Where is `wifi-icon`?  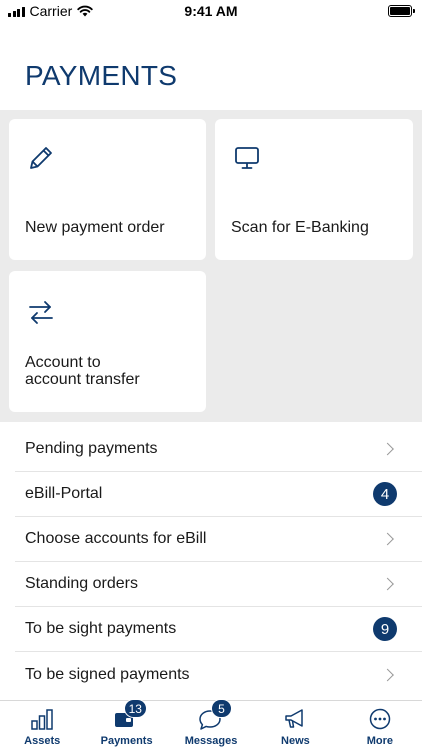
wifi-icon is located at coordinates (85, 11).